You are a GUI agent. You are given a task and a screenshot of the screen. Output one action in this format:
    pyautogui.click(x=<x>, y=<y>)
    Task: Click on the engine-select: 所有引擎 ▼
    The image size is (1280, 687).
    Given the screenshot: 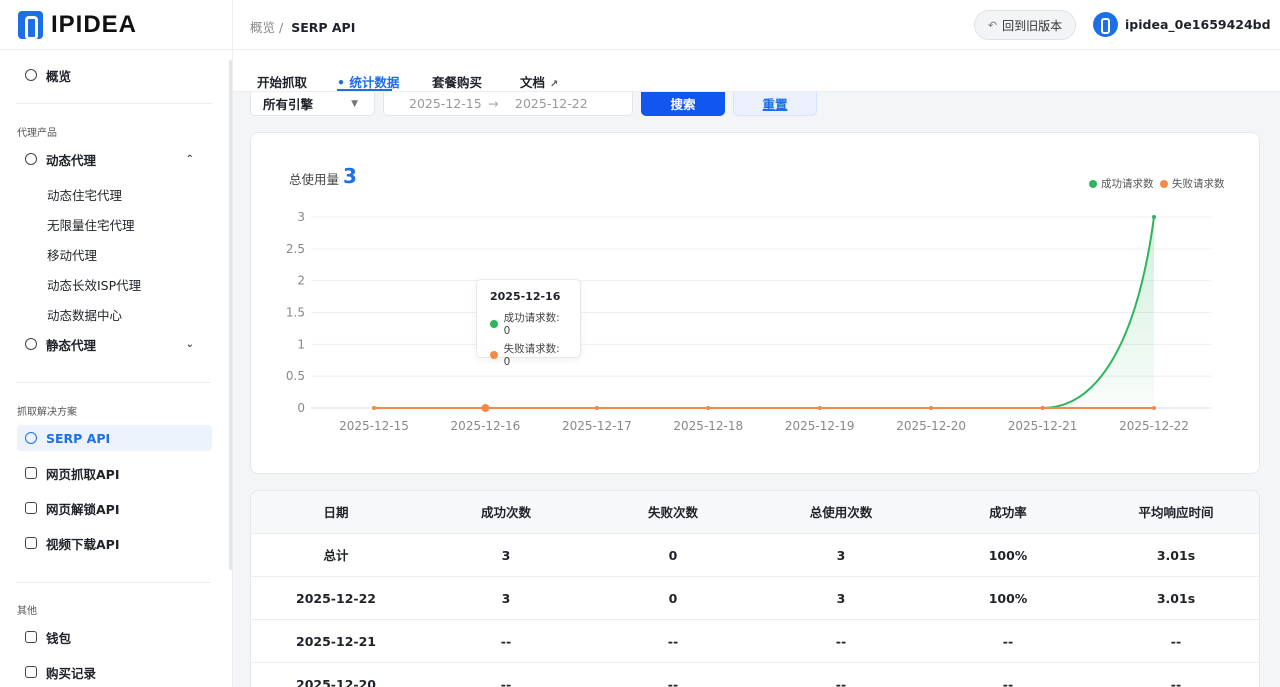 What is the action you would take?
    pyautogui.click(x=312, y=104)
    